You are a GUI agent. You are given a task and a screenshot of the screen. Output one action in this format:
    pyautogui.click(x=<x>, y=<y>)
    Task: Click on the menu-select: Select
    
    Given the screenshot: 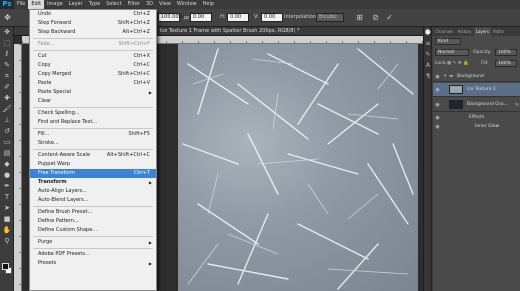 What is the action you would take?
    pyautogui.click(x=113, y=4)
    